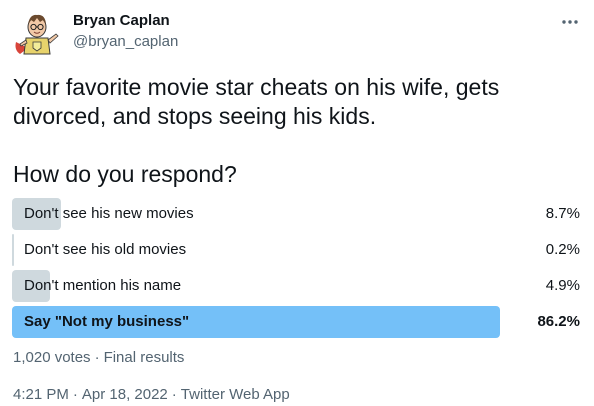 This screenshot has height=406, width=594. What do you see at coordinates (144, 357) in the screenshot?
I see `poll-status: Final results` at bounding box center [144, 357].